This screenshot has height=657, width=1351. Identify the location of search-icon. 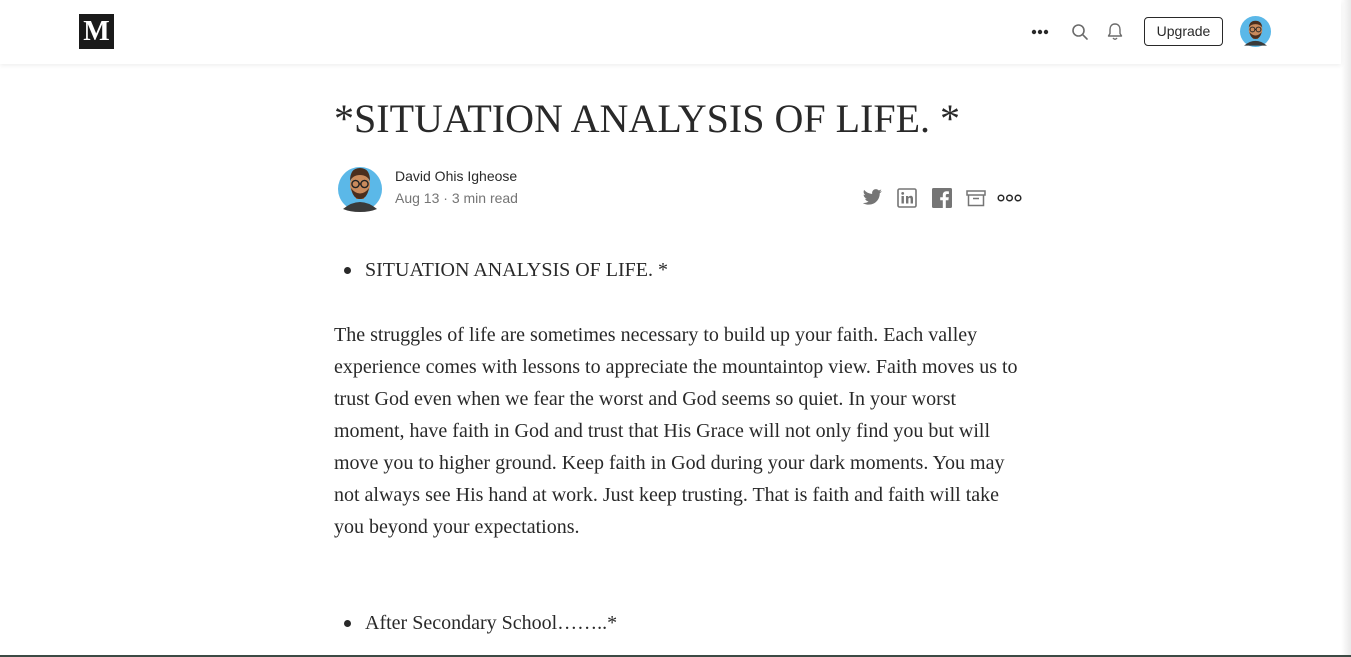
(1080, 32).